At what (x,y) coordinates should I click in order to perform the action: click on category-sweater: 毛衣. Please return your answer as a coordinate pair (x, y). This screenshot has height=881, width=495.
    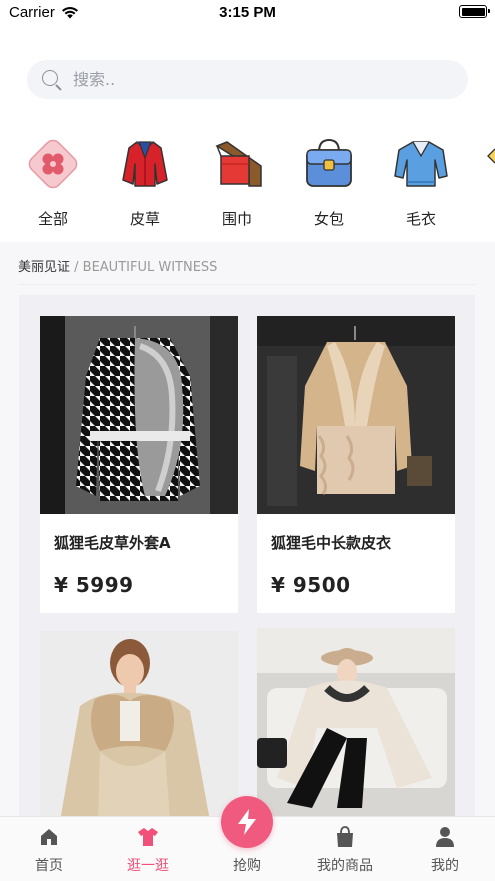
    Looking at the image, I should click on (421, 182).